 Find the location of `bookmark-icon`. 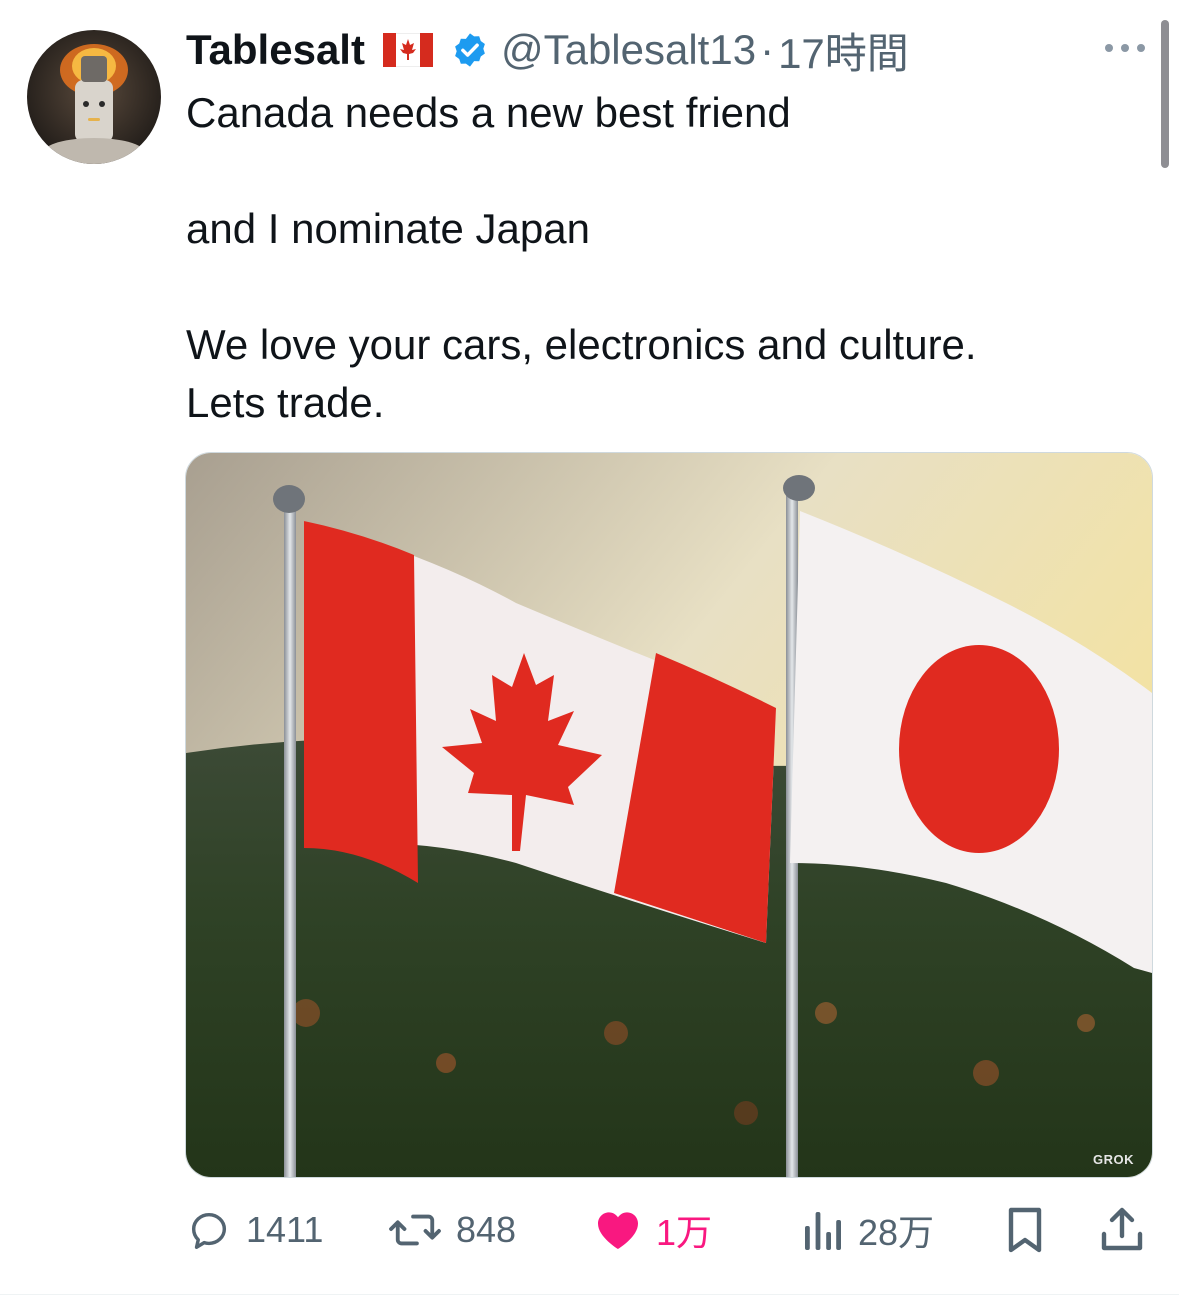

bookmark-icon is located at coordinates (1025, 1230).